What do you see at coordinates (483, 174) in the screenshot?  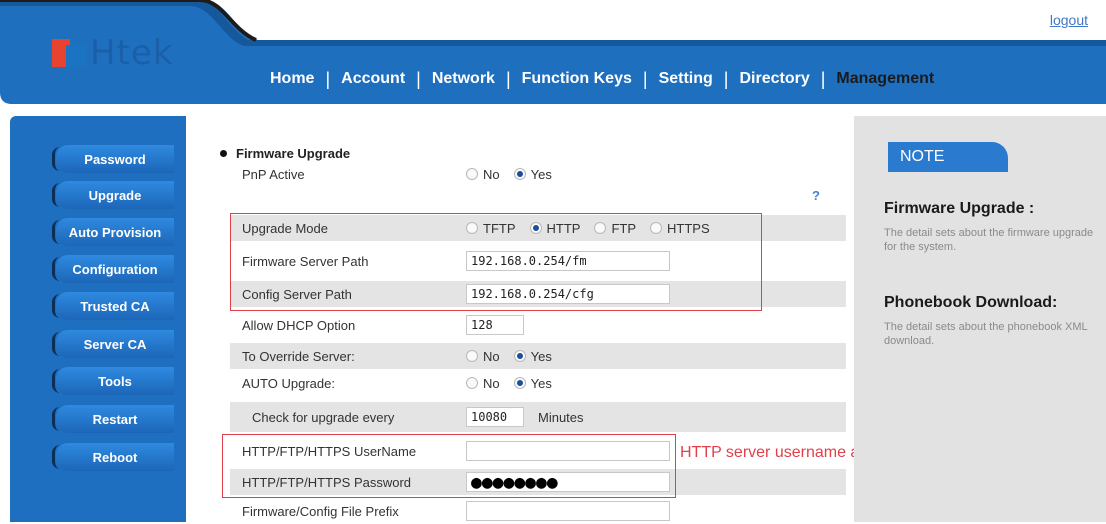 I see `radio-pnp-no: No` at bounding box center [483, 174].